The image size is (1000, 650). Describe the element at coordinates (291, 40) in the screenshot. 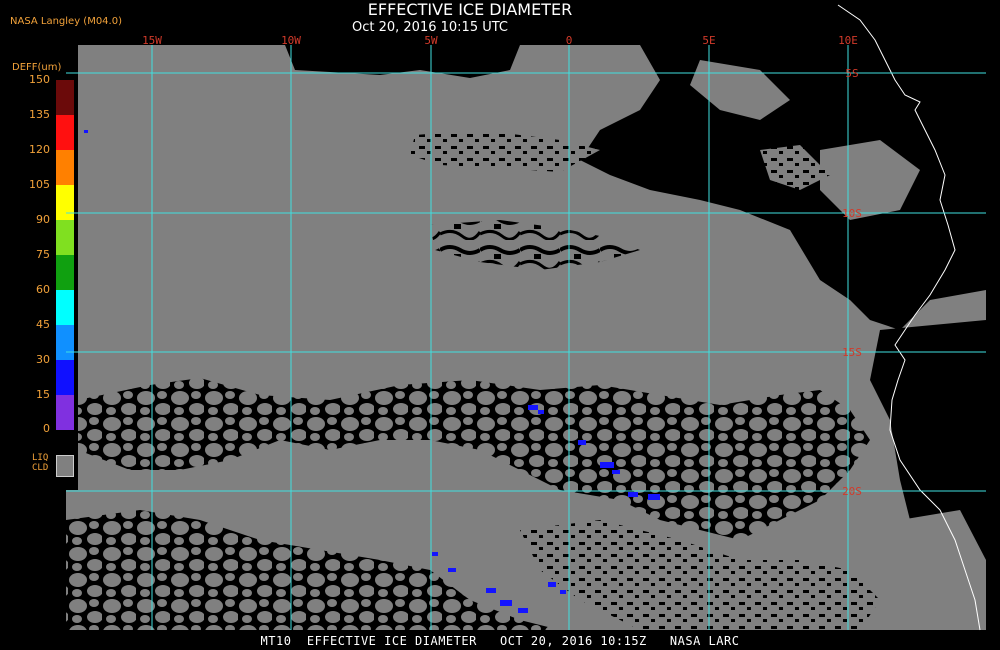

I see `longitude-label: 10W` at that location.